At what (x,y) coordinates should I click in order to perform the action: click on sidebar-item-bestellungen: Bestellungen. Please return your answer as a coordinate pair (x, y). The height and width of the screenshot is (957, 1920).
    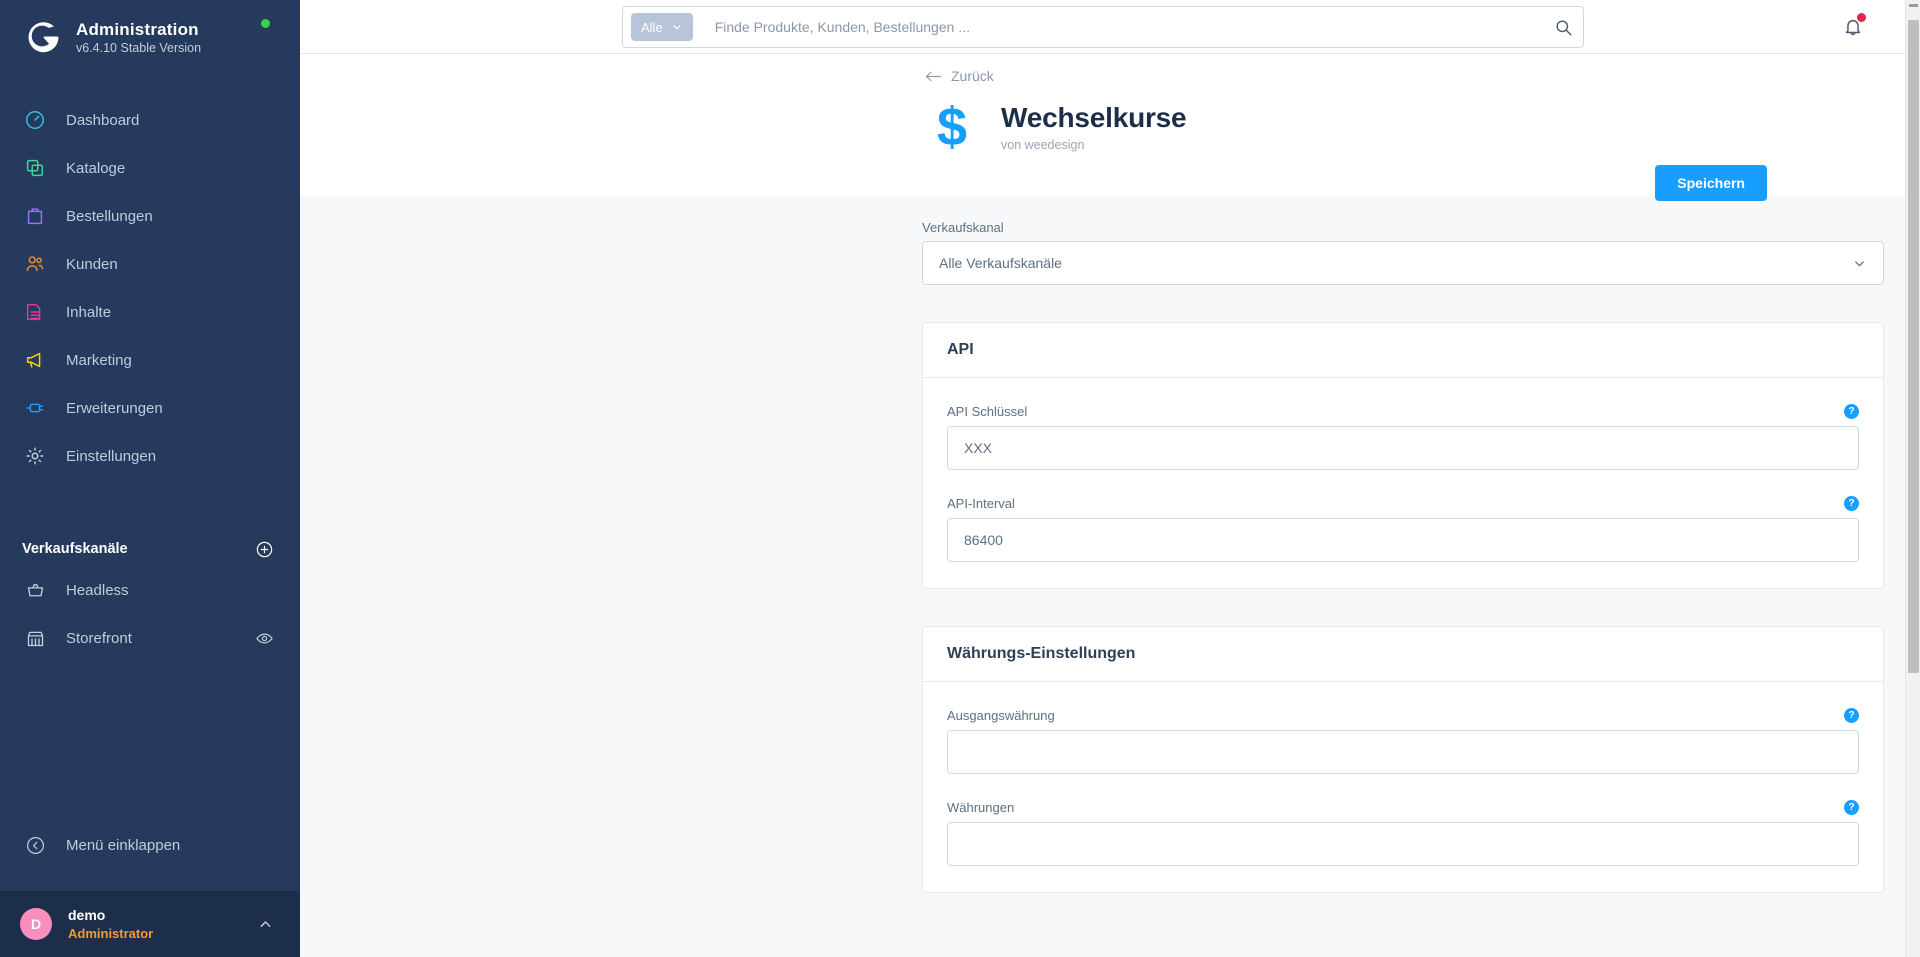
    Looking at the image, I should click on (150, 216).